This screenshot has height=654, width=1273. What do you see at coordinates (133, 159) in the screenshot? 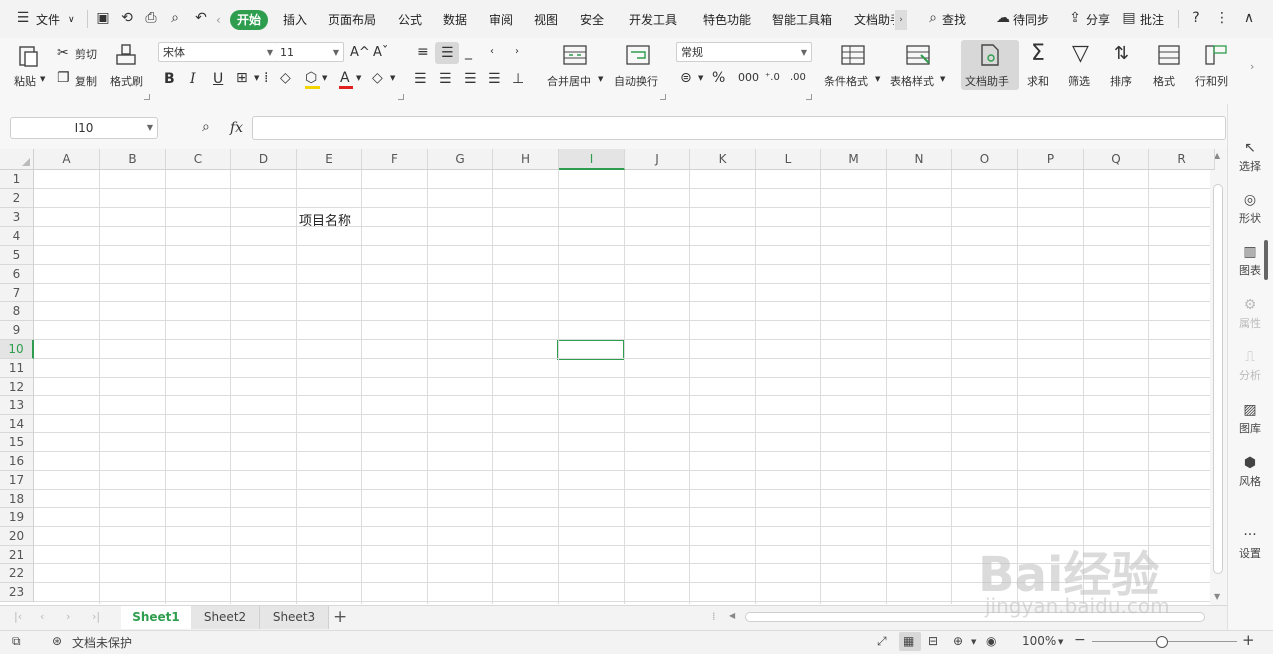
I see `column-header-b: B` at bounding box center [133, 159].